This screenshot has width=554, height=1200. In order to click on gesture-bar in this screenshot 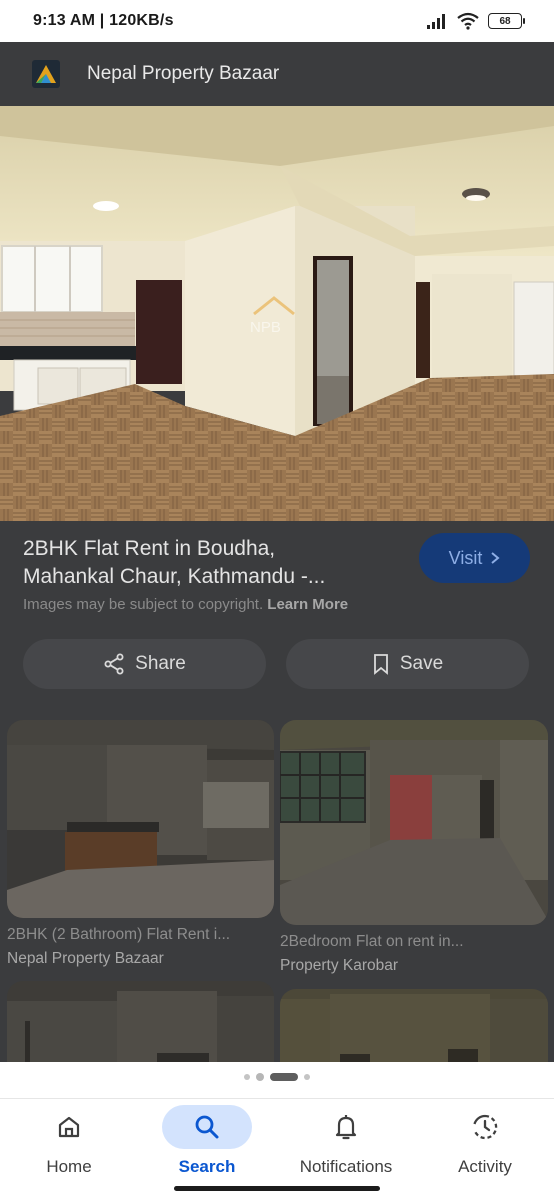, I will do `click(277, 1188)`.